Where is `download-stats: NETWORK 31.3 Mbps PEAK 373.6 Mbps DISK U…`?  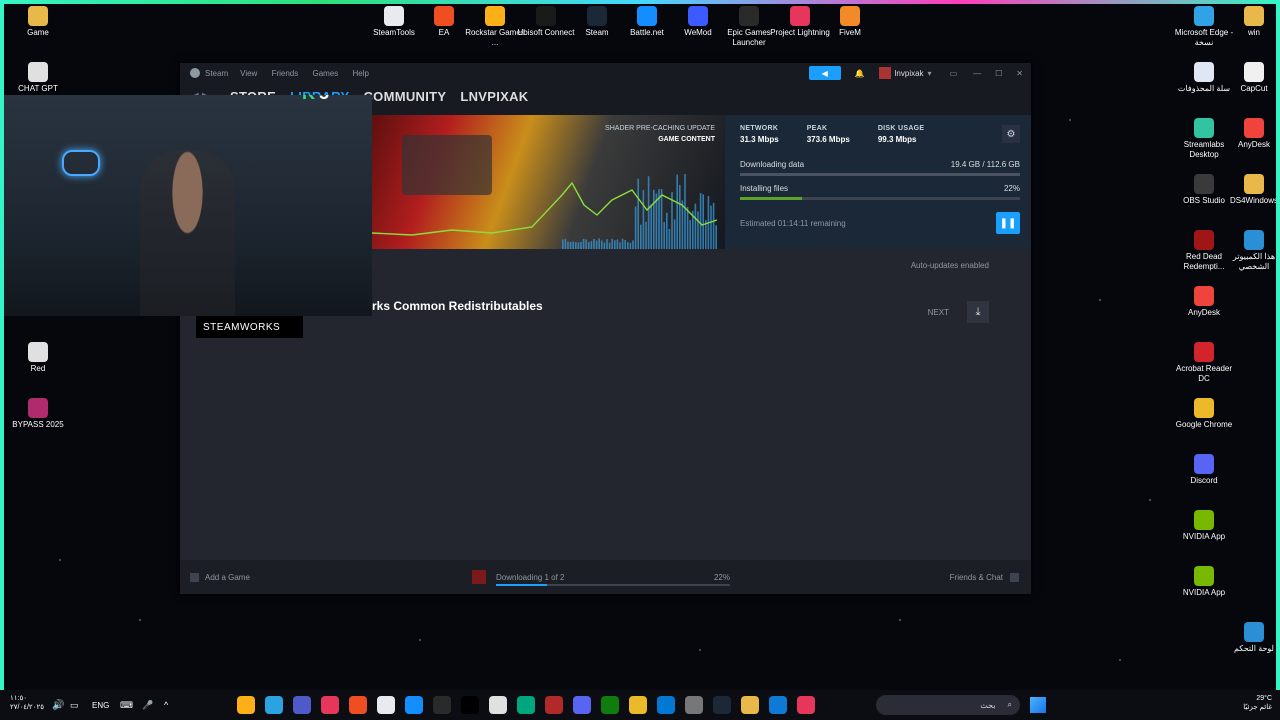 download-stats: NETWORK 31.3 Mbps PEAK 373.6 Mbps DISK U… is located at coordinates (880, 179).